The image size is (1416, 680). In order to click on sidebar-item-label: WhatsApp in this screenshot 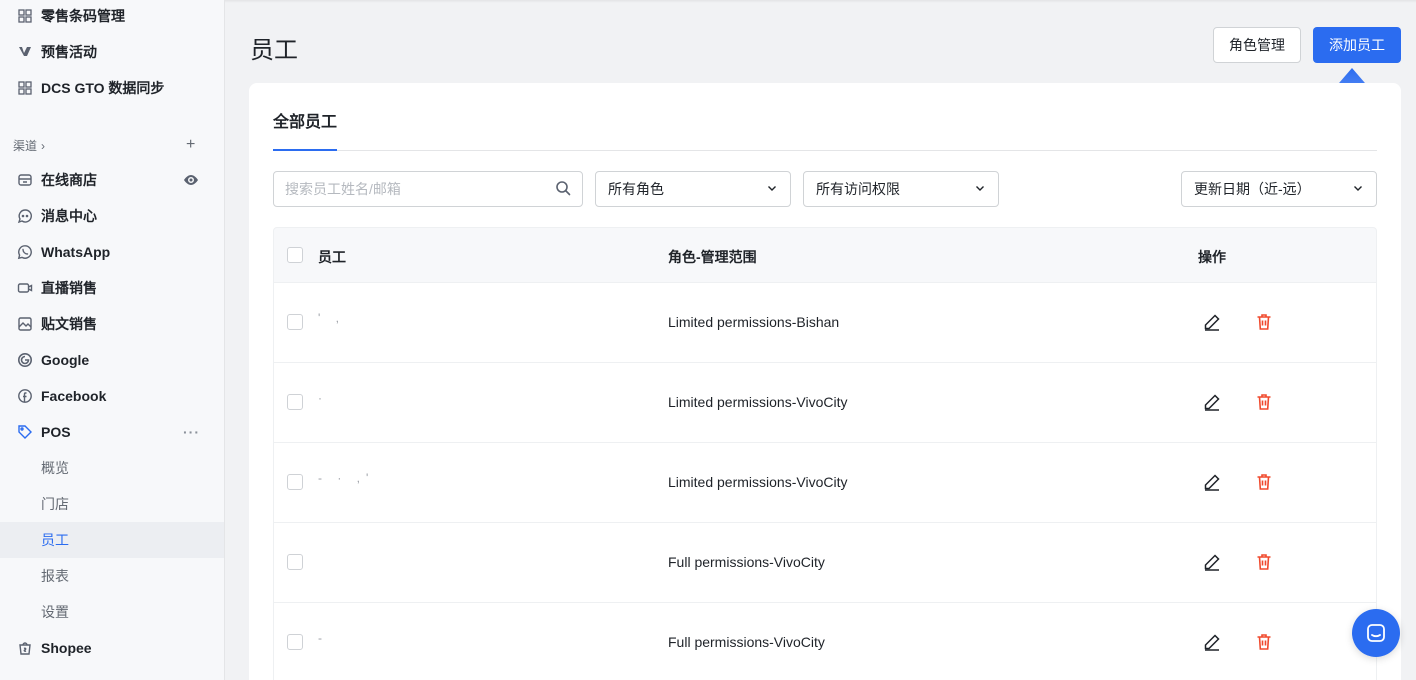, I will do `click(76, 252)`.